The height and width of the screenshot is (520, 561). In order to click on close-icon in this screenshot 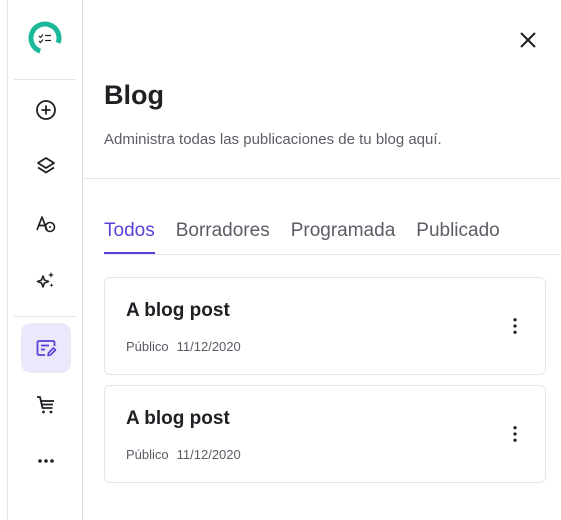, I will do `click(528, 40)`.